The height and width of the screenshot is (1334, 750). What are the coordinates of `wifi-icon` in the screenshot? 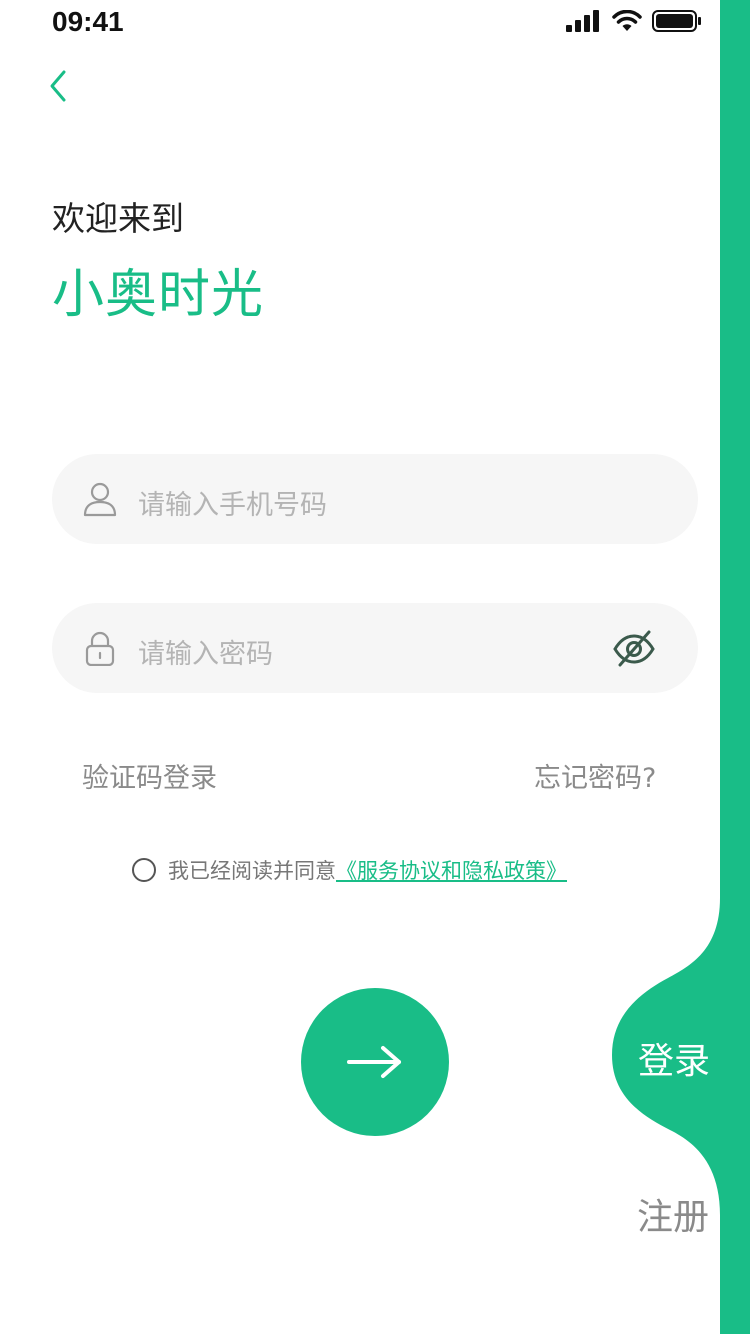 It's located at (627, 20).